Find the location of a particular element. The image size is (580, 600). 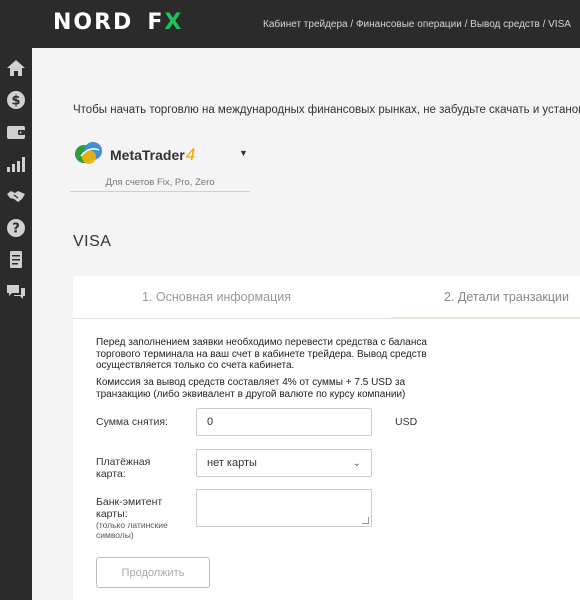

card-select-value: нет карты is located at coordinates (232, 463).